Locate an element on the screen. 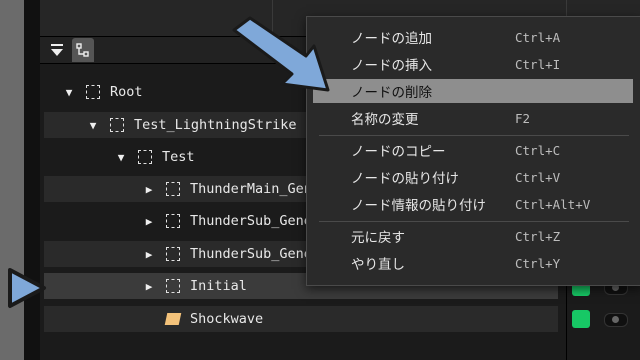 This screenshot has height=360, width=640. menu-item-copy-node: ノードのコピー Ctrl+C is located at coordinates (473, 150).